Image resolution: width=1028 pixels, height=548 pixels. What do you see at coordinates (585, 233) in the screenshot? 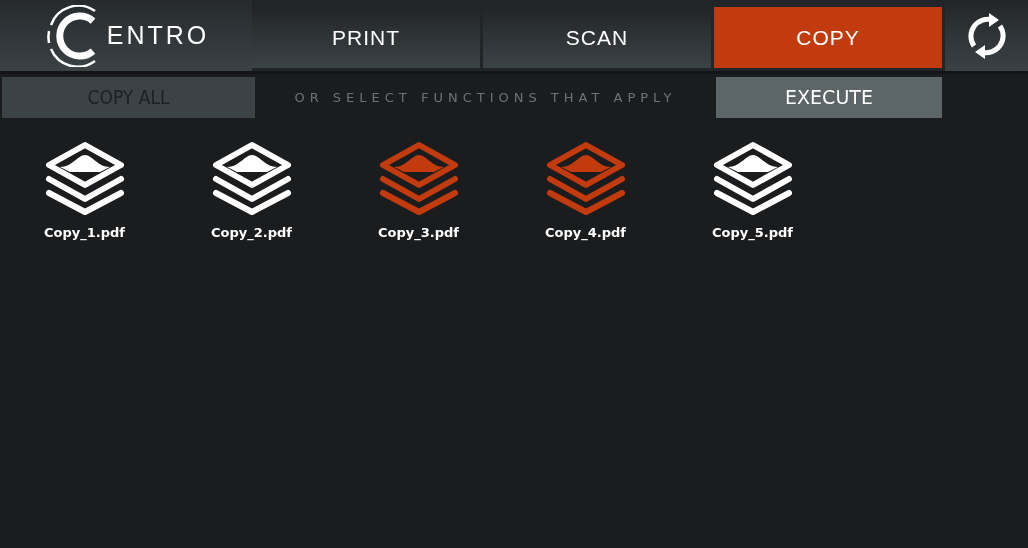
I see `file-name: Copy_4.pdf` at bounding box center [585, 233].